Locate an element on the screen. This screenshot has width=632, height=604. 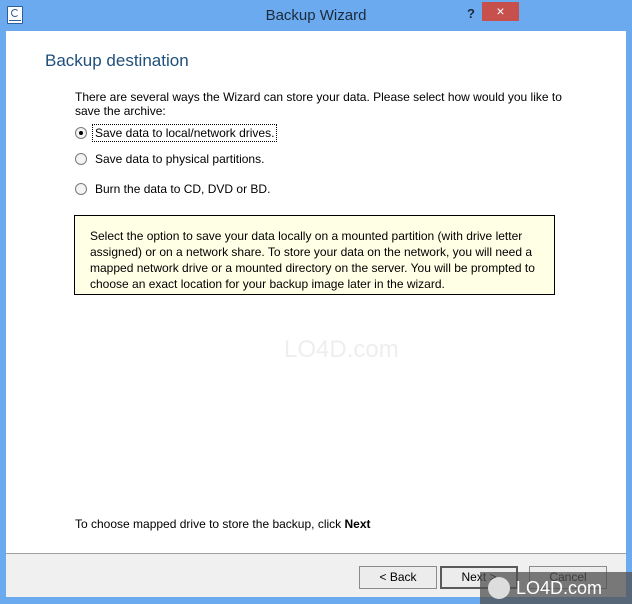
radio-selected-icon is located at coordinates (81, 133).